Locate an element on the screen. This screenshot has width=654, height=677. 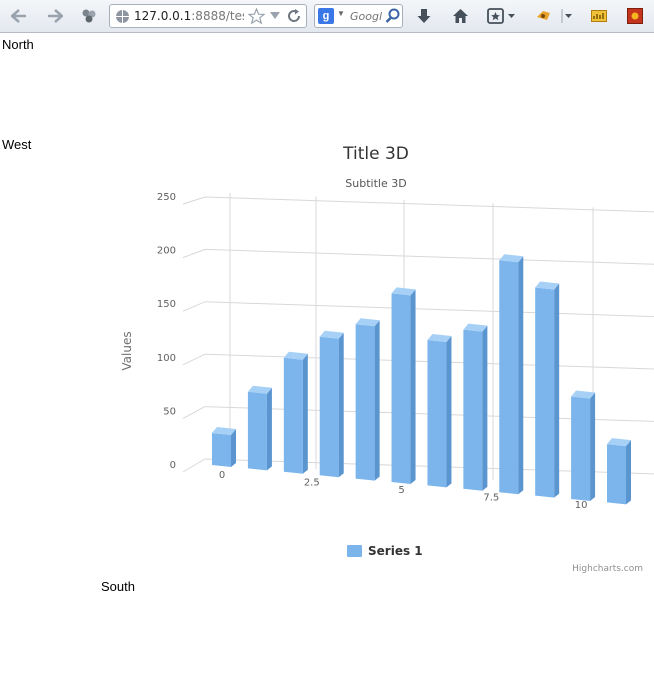
y-tick-label: 200 is located at coordinates (166, 251).